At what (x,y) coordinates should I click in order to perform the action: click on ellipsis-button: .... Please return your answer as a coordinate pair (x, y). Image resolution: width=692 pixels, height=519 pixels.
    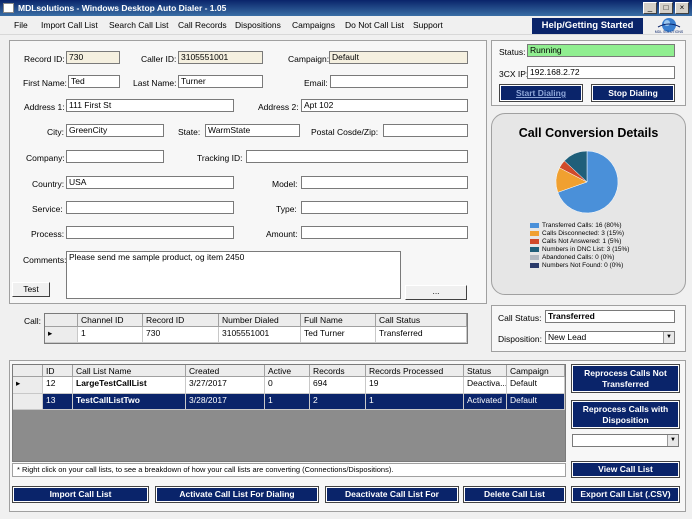
    Looking at the image, I should click on (436, 292).